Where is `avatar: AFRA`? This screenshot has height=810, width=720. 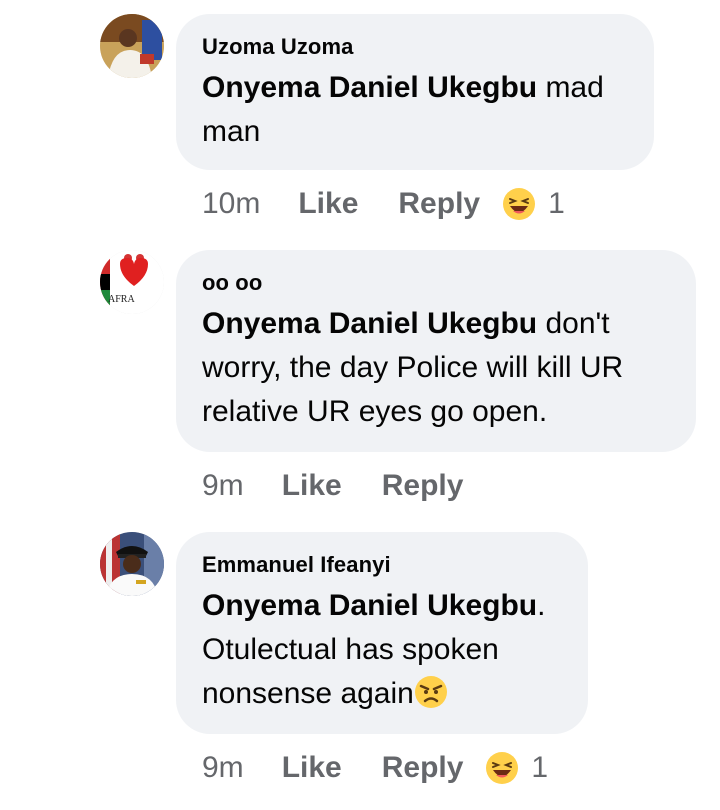
avatar: AFRA is located at coordinates (132, 282).